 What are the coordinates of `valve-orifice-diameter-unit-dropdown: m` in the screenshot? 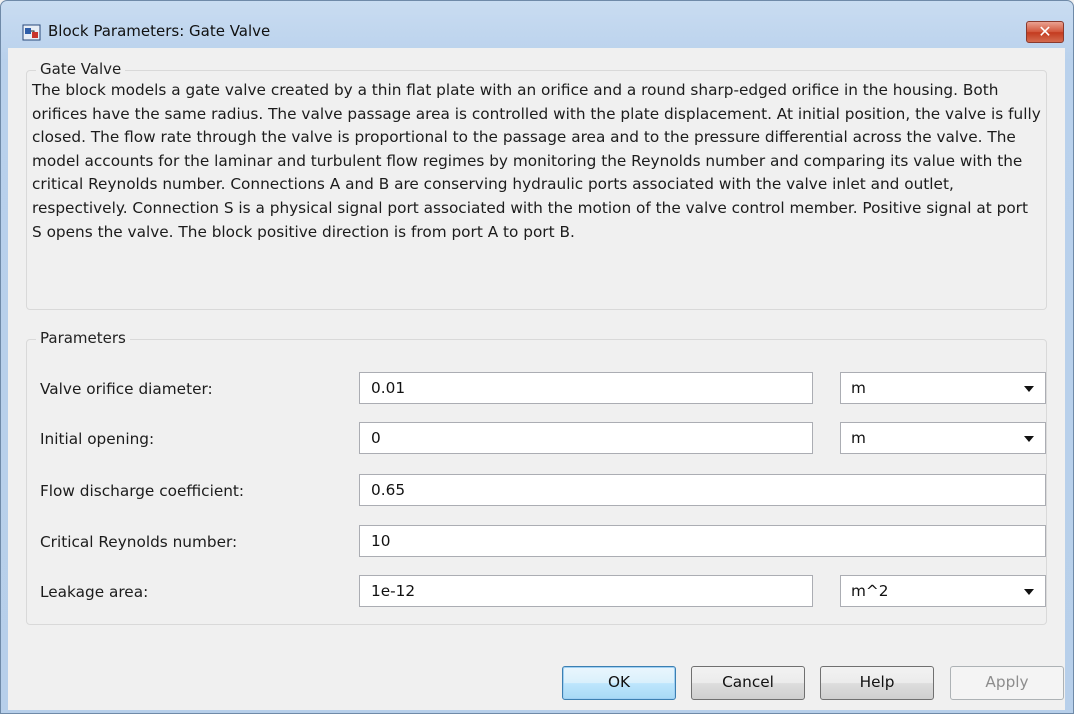 It's located at (943, 388).